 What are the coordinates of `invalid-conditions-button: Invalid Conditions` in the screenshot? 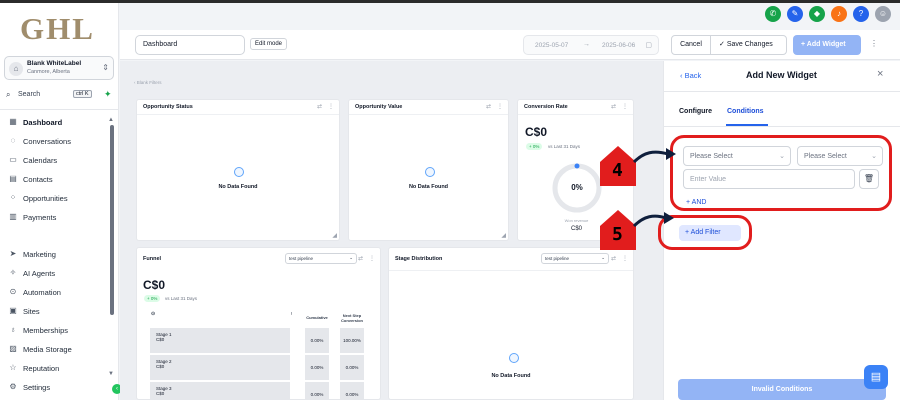 It's located at (782, 389).